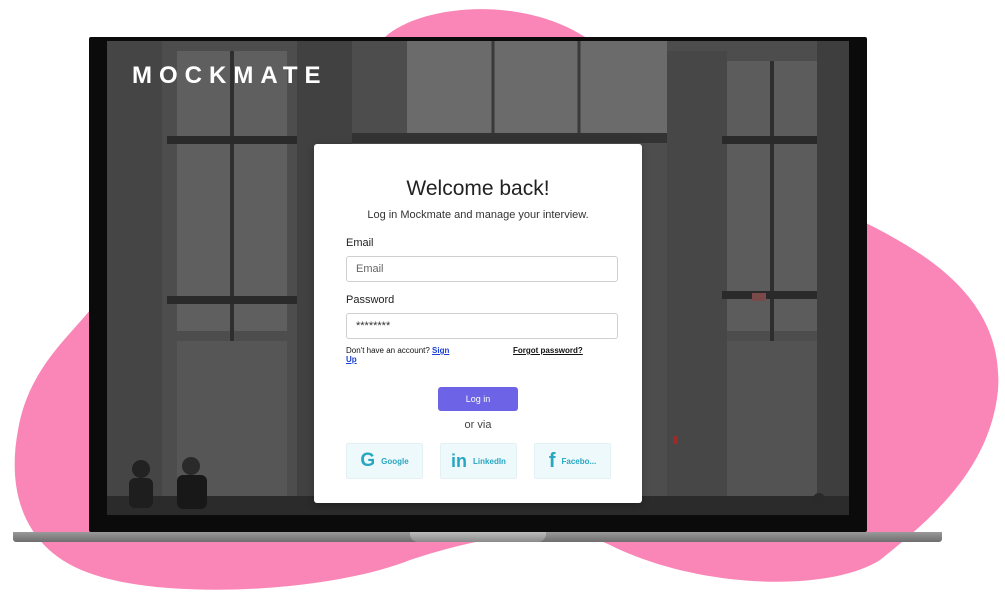  I want to click on email-field, so click(482, 269).